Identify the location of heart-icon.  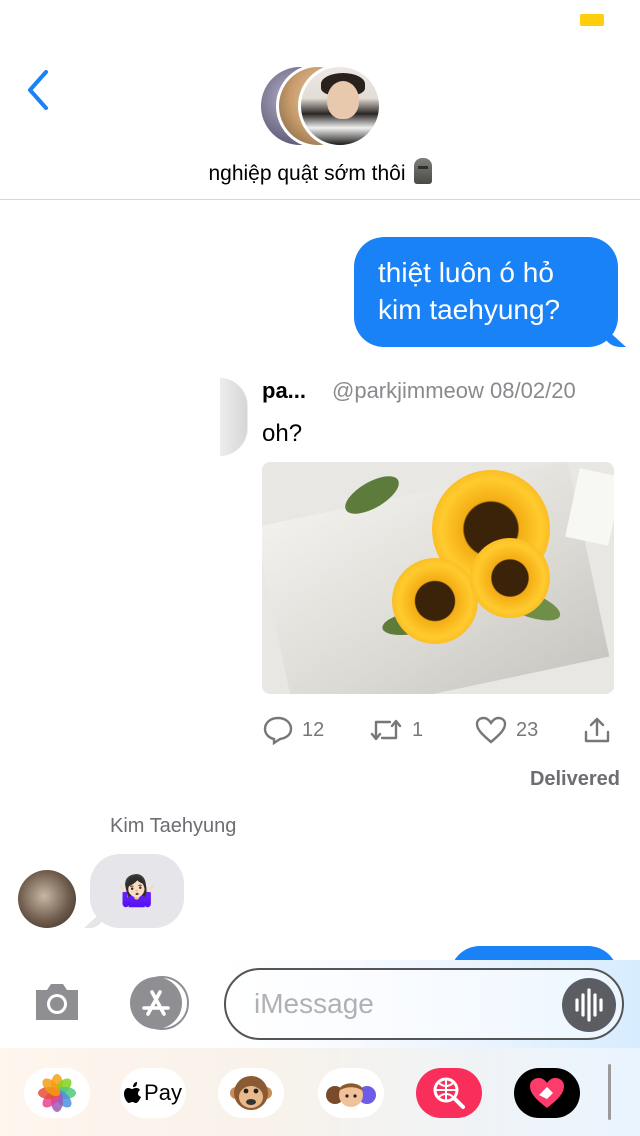
(491, 730).